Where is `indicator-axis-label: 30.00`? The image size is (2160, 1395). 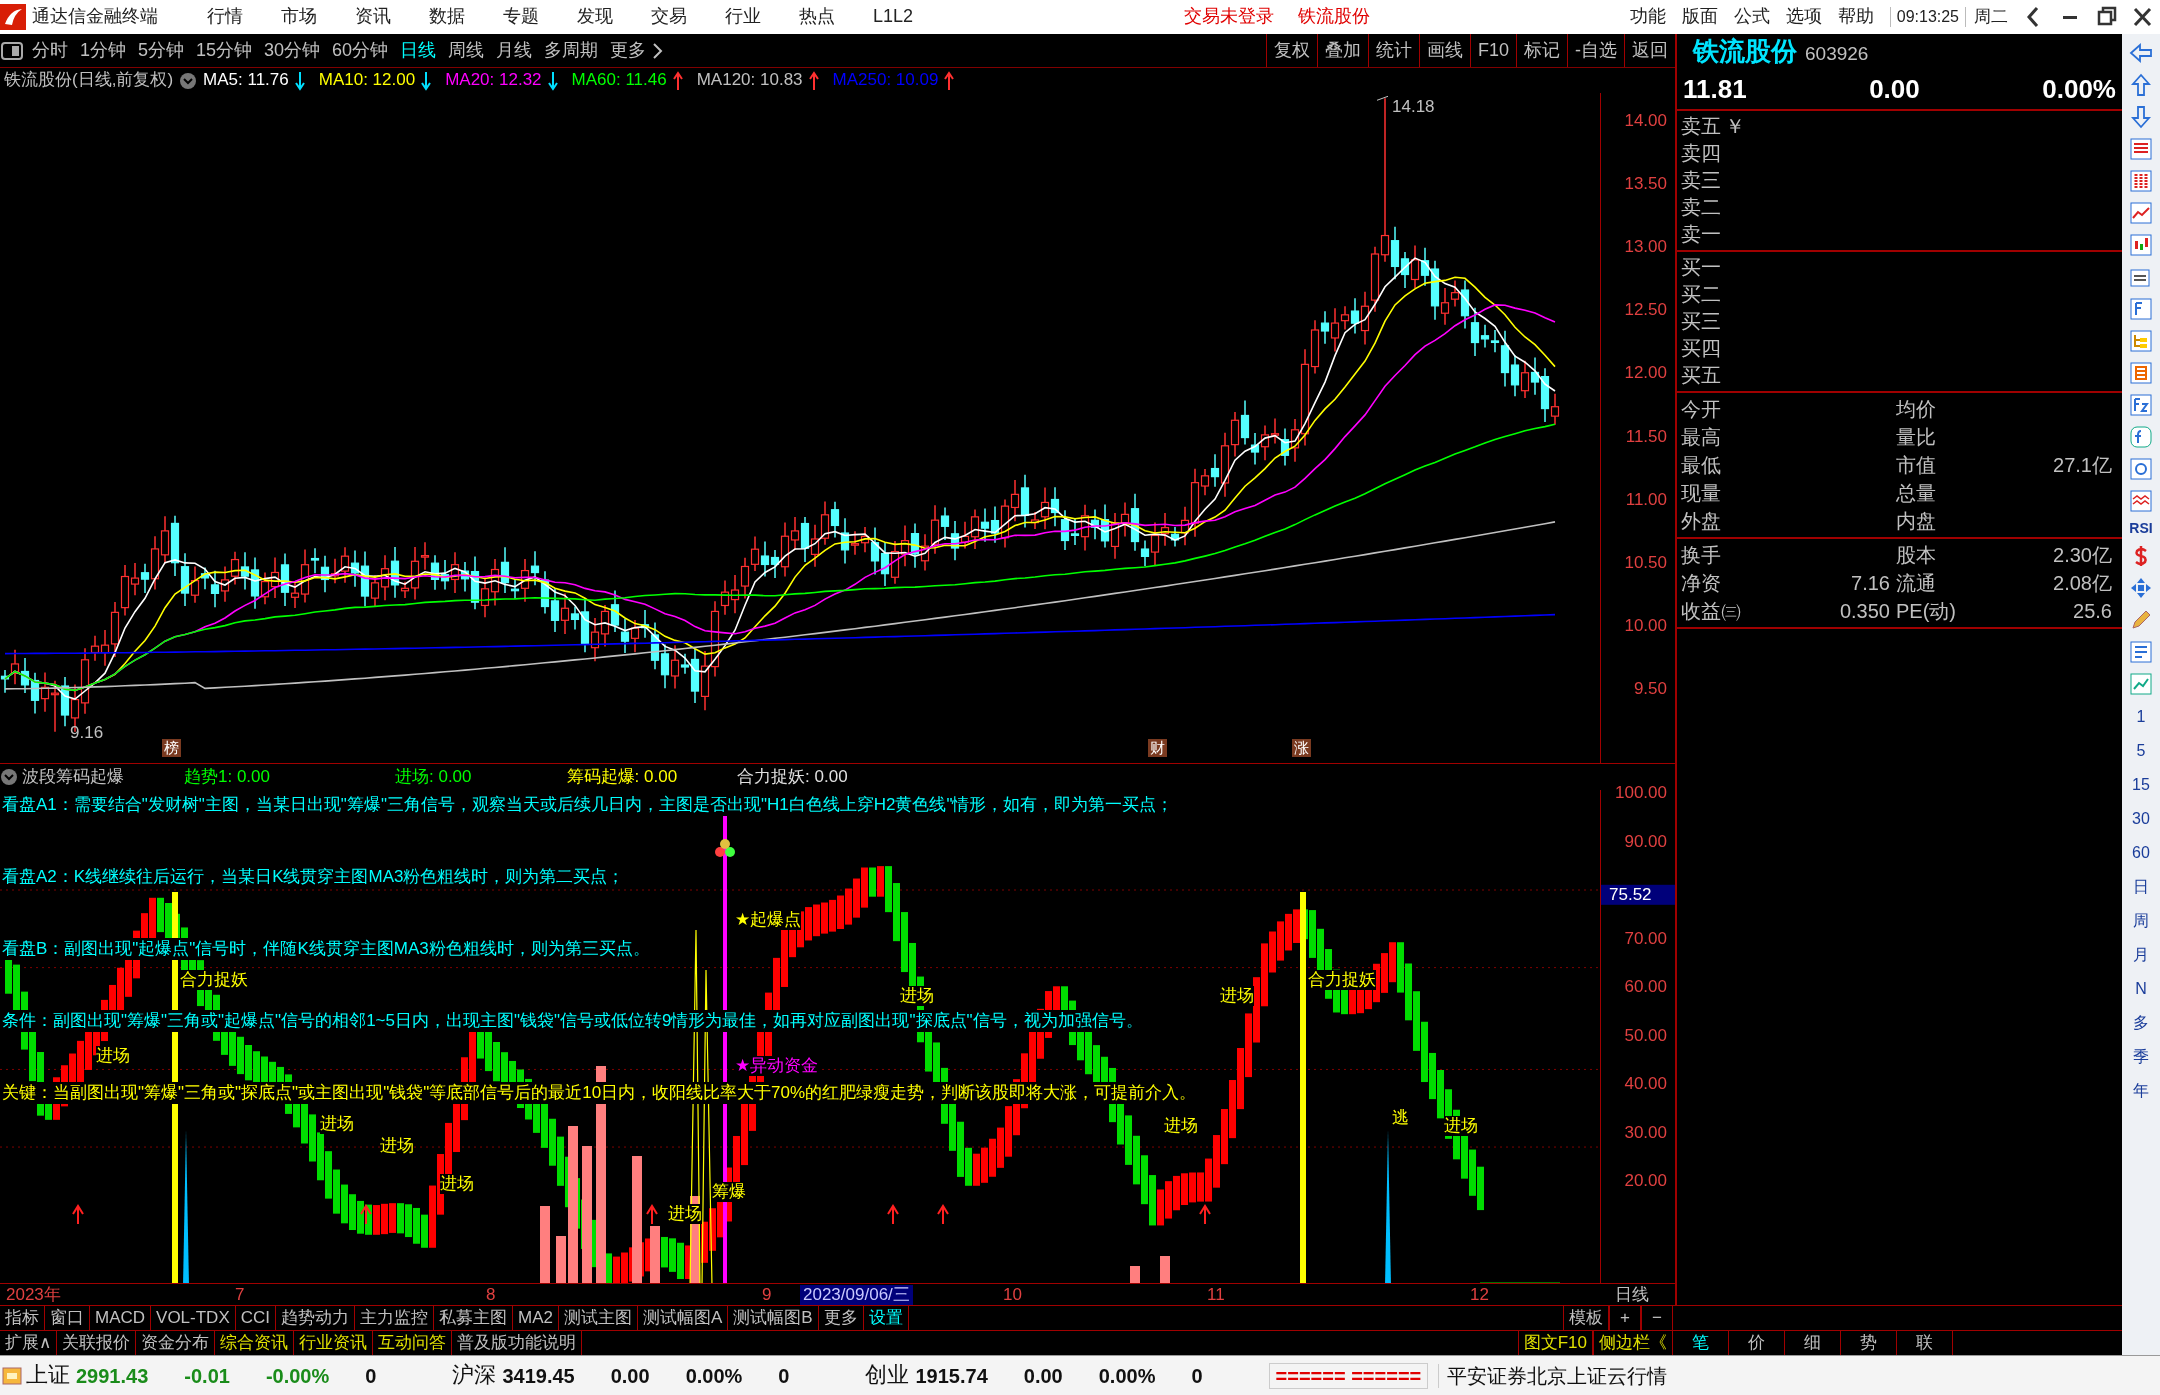 indicator-axis-label: 30.00 is located at coordinates (1645, 1132).